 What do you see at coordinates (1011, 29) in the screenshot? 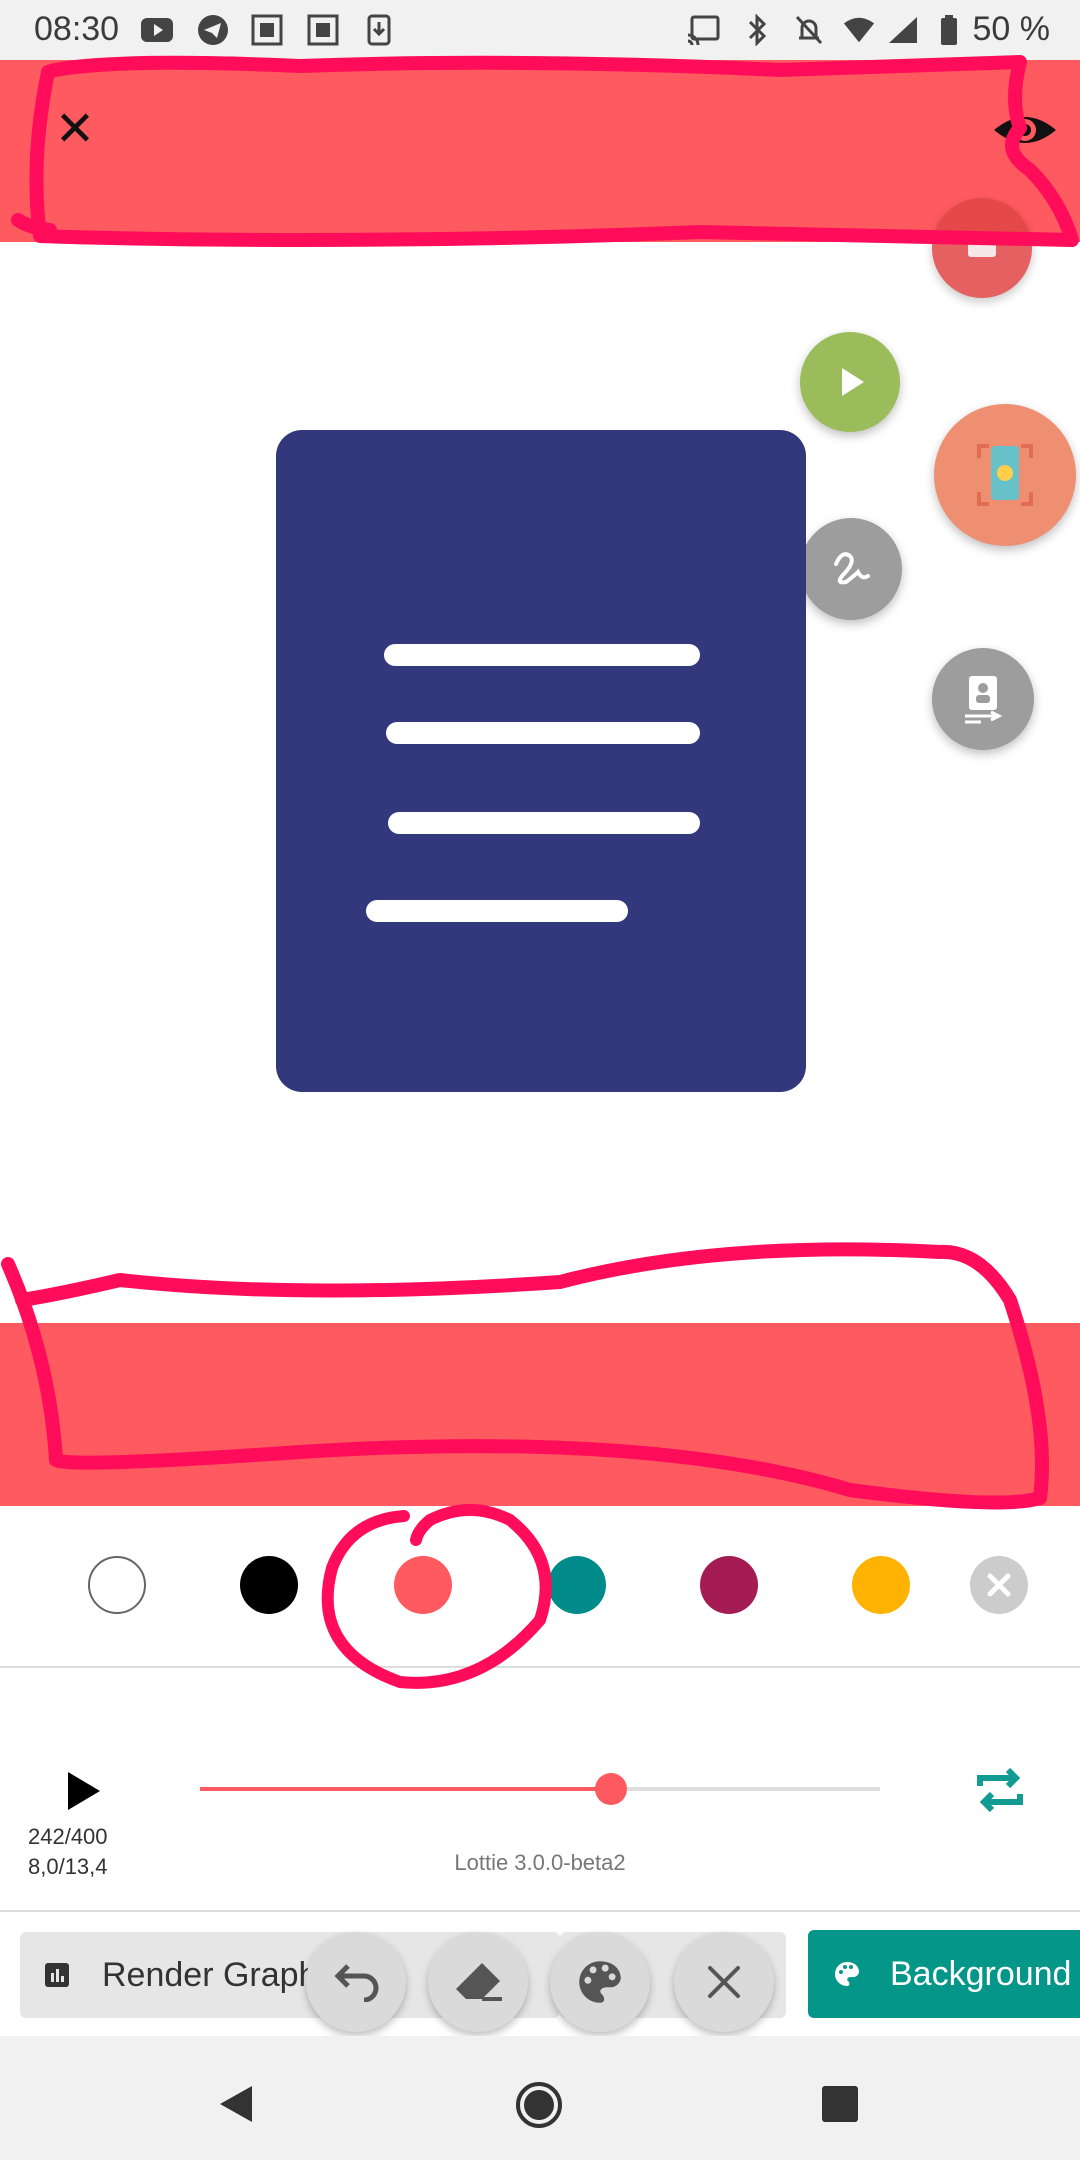
I see `battery-percentage: 50 %` at bounding box center [1011, 29].